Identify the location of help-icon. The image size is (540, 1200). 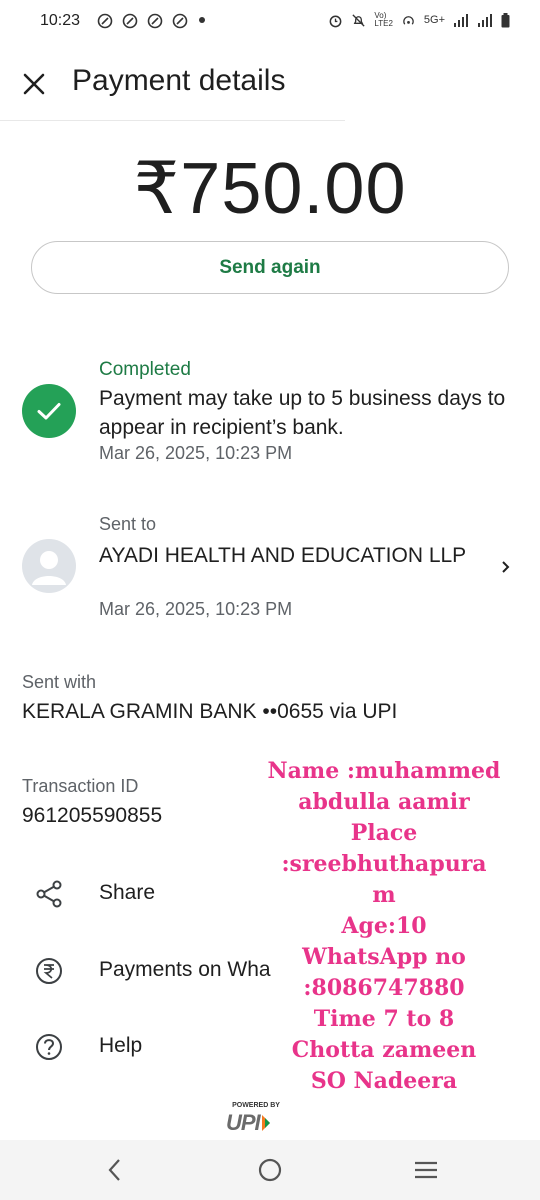
(49, 1047).